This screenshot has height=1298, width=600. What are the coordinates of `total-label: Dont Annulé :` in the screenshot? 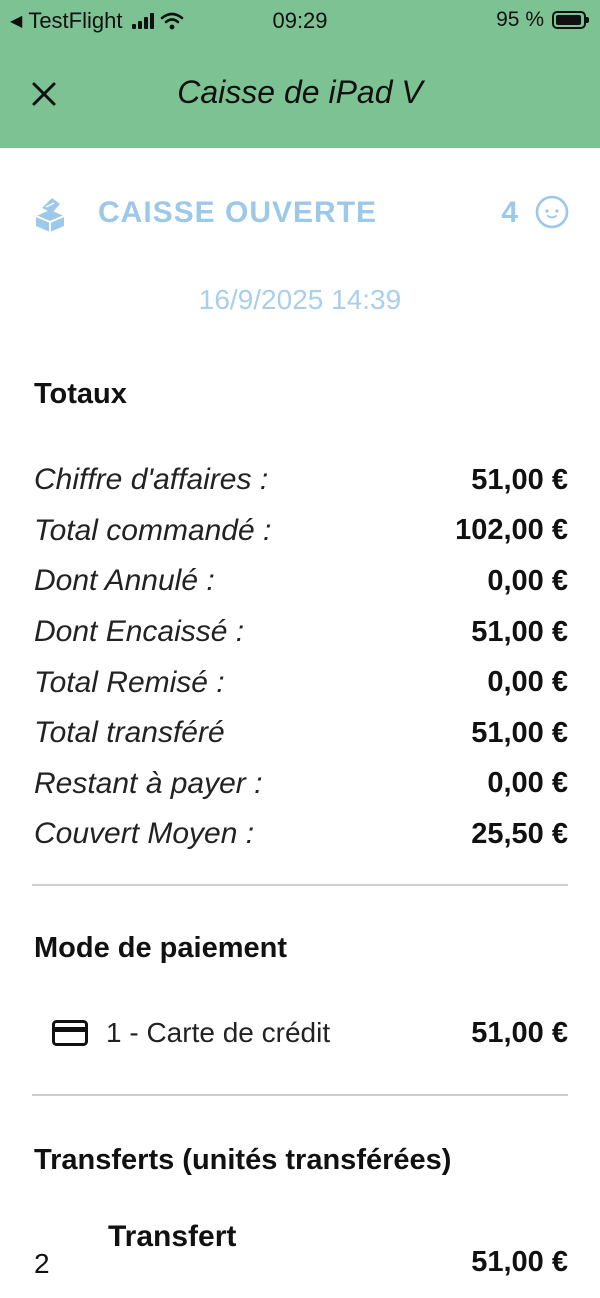 It's located at (124, 581).